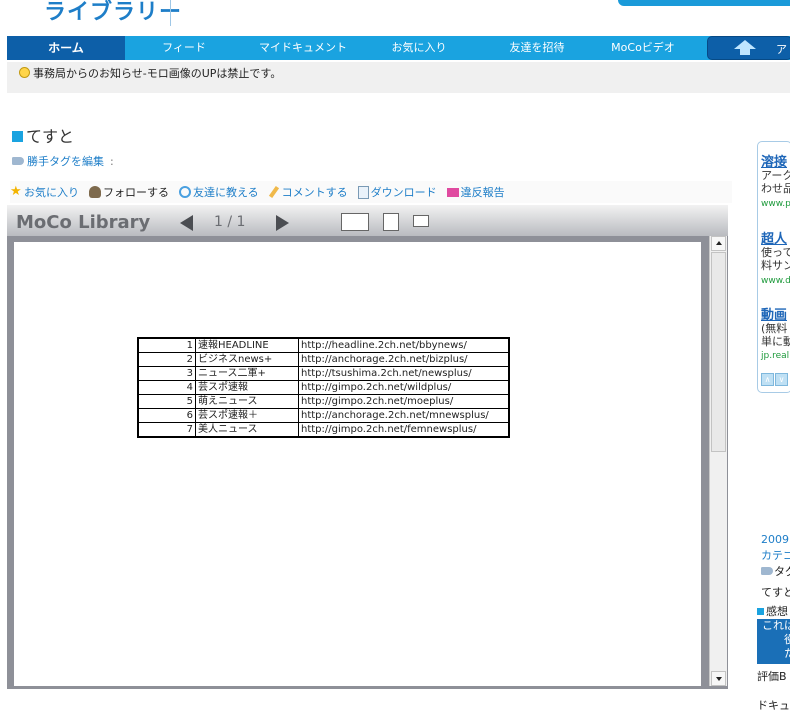 This screenshot has height=715, width=790. I want to click on row-number: 1, so click(166, 345).